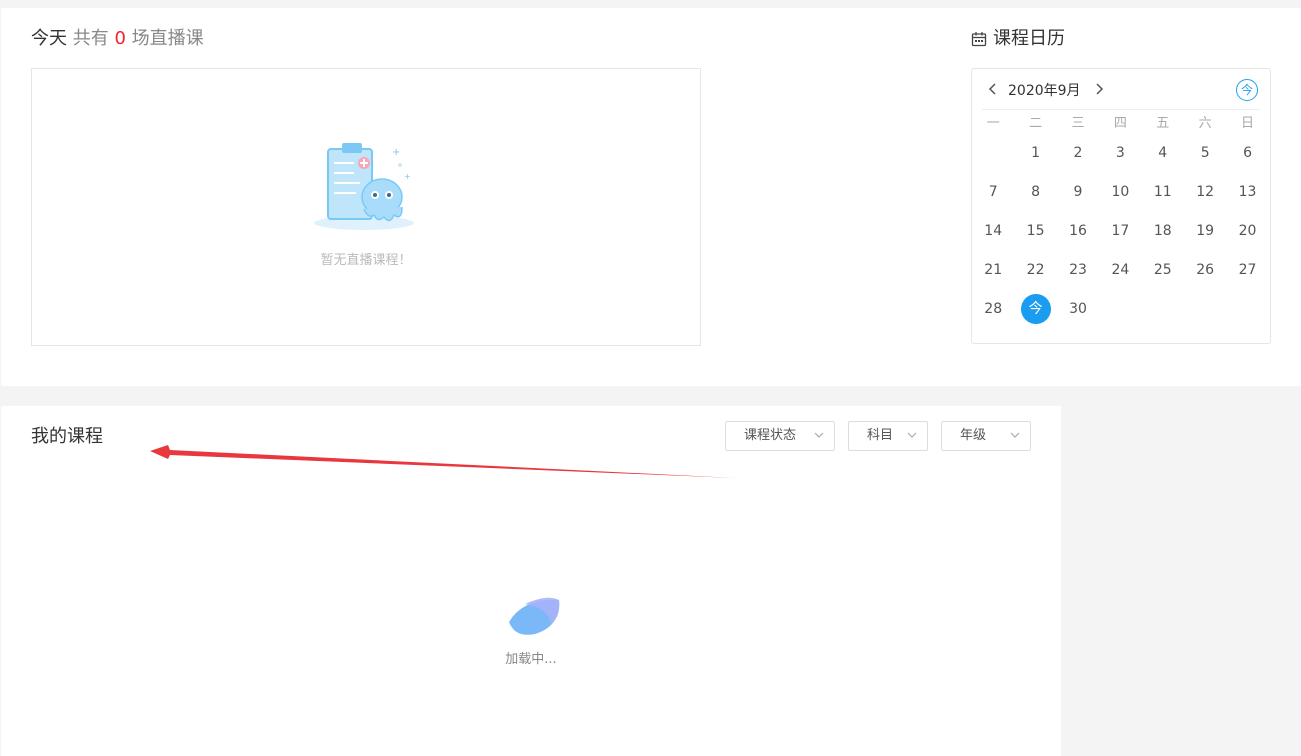 The width and height of the screenshot is (1301, 756). What do you see at coordinates (534, 616) in the screenshot?
I see `loading-spinner-icon` at bounding box center [534, 616].